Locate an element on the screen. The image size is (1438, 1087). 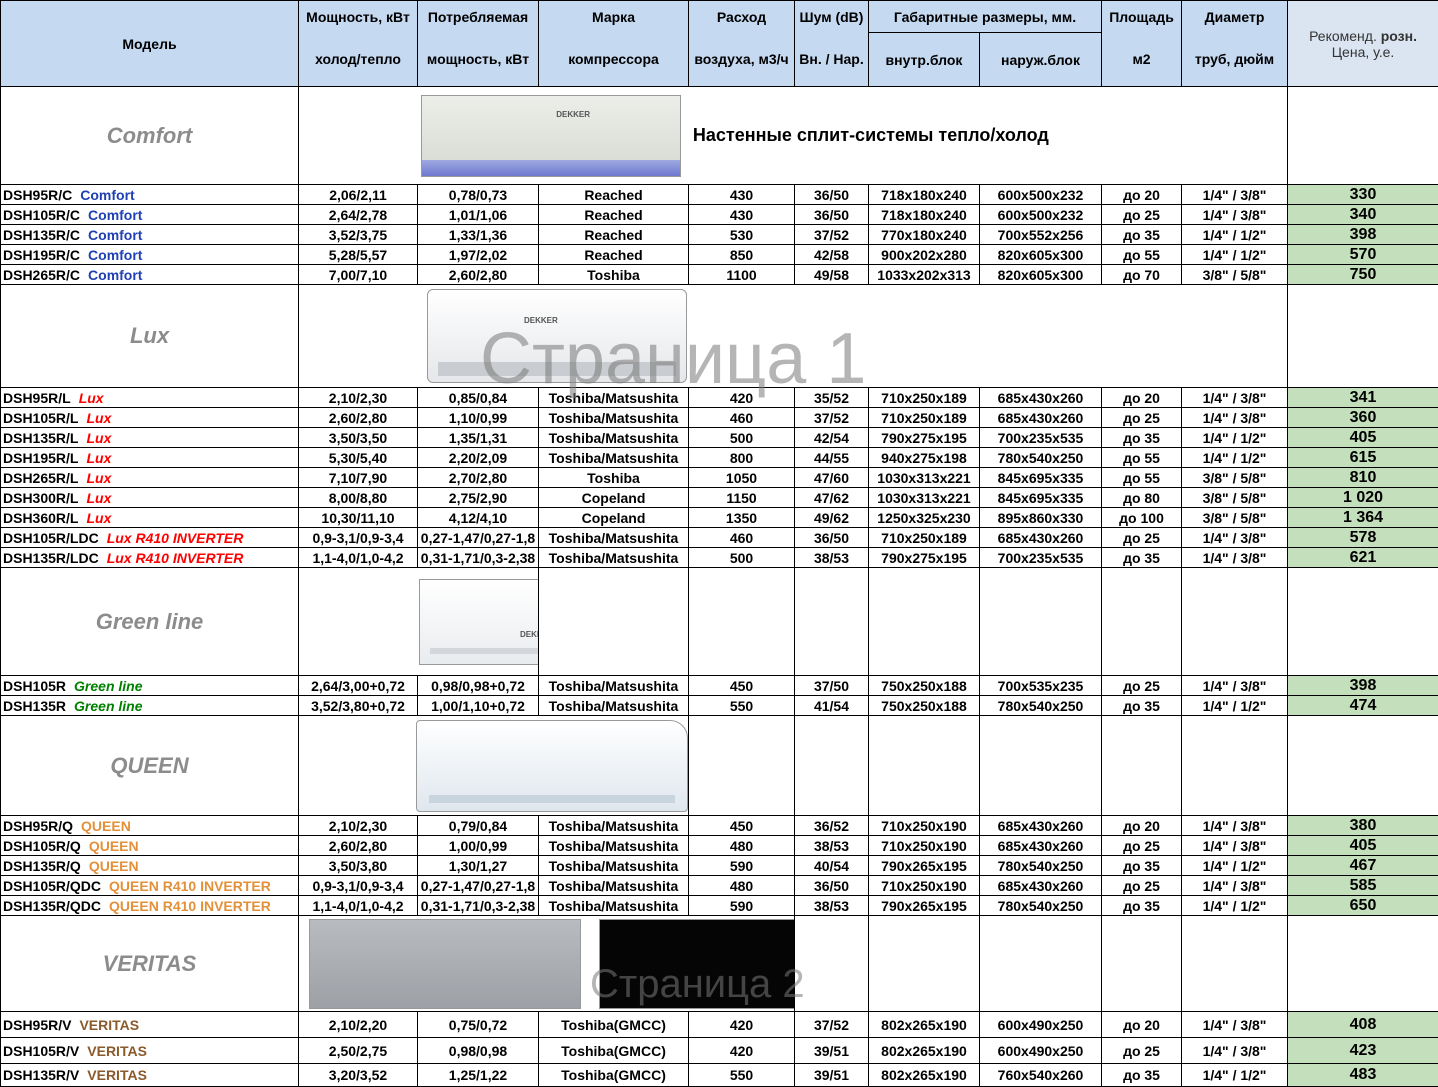
power-cell: 3,52/3,80+0,72 is located at coordinates (358, 706).